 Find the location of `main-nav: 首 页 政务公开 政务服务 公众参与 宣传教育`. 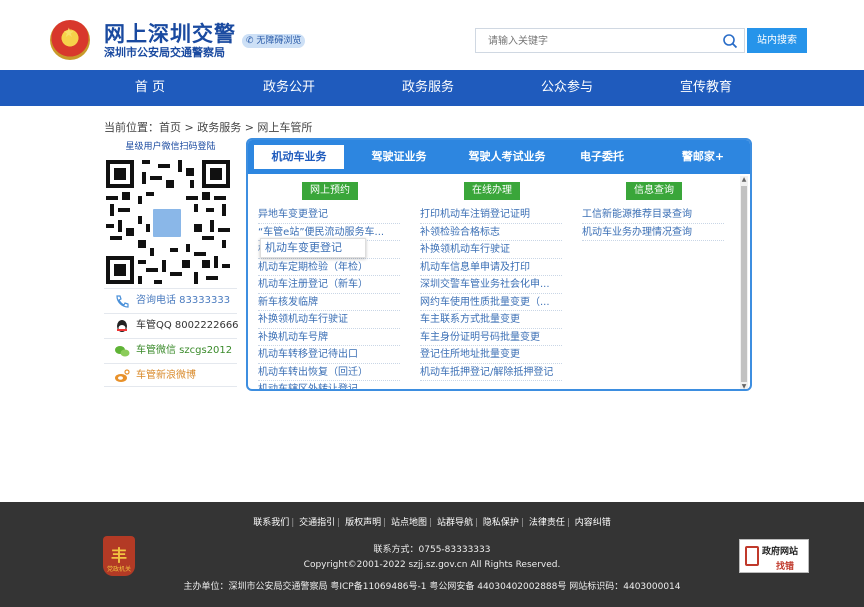

main-nav: 首 页 政务公开 政务服务 公众参与 宣传教育 is located at coordinates (432, 88).